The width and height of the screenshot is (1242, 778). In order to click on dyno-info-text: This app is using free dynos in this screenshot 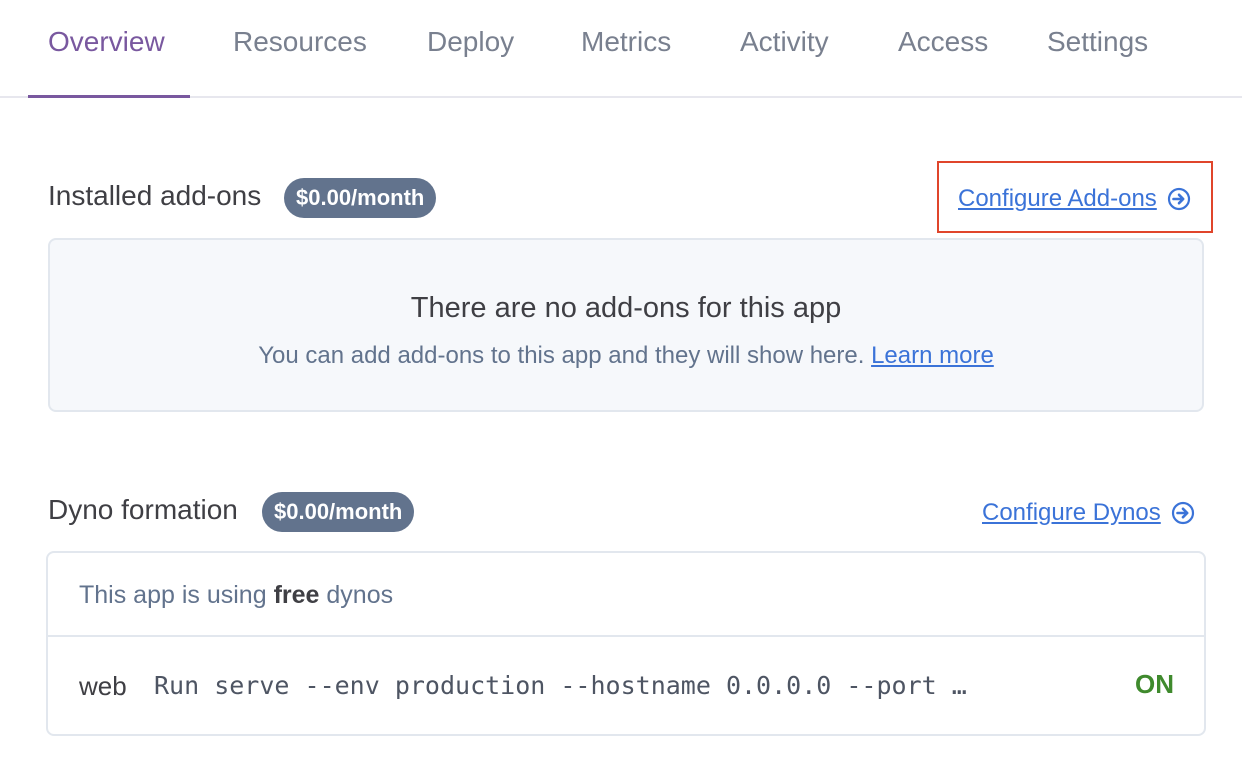, I will do `click(236, 595)`.